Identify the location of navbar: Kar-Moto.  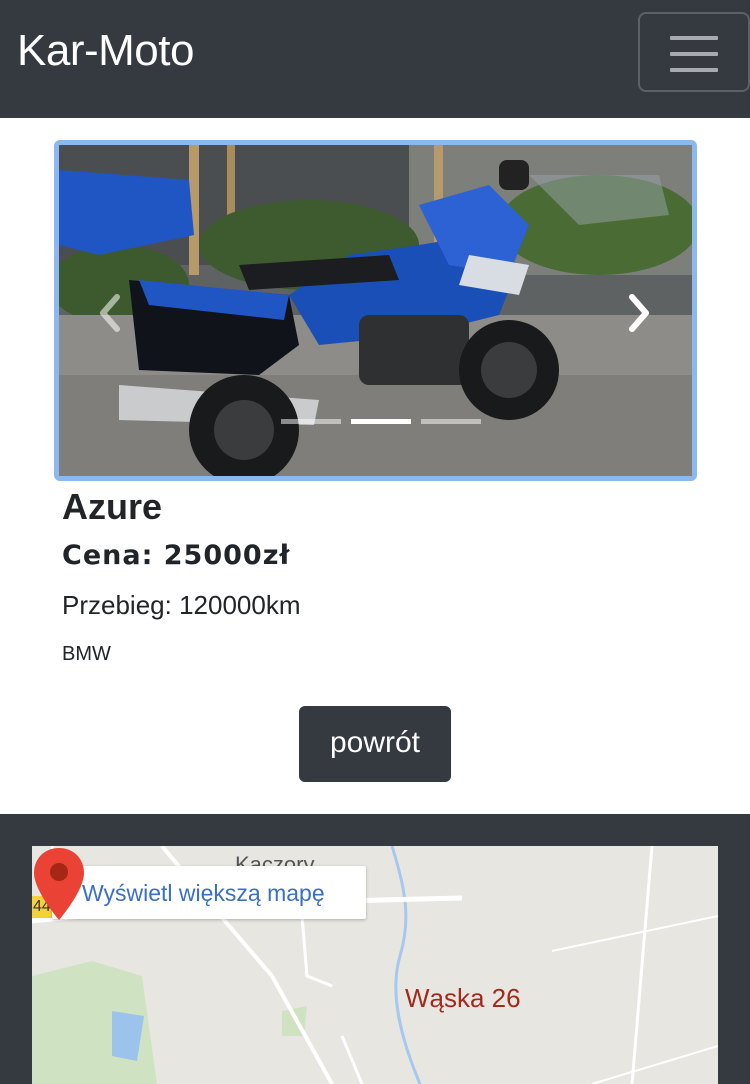
(375, 59).